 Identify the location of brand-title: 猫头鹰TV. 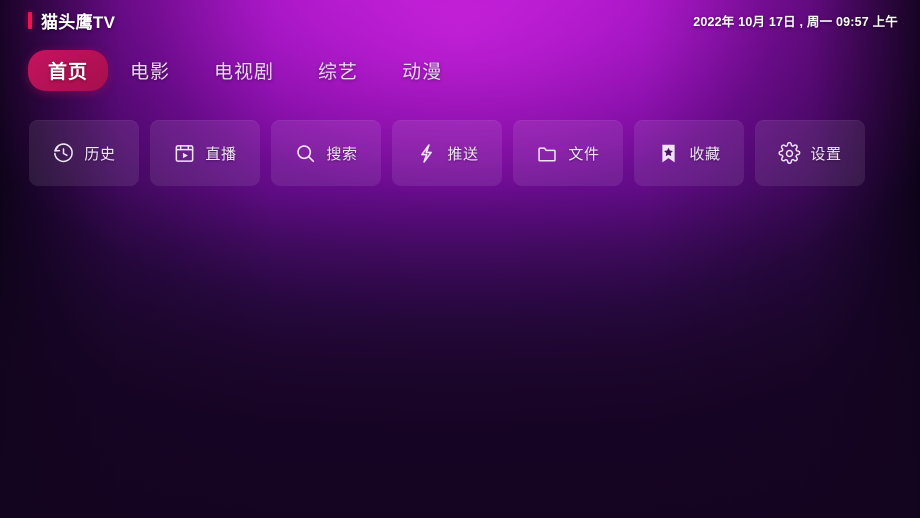
(78, 22).